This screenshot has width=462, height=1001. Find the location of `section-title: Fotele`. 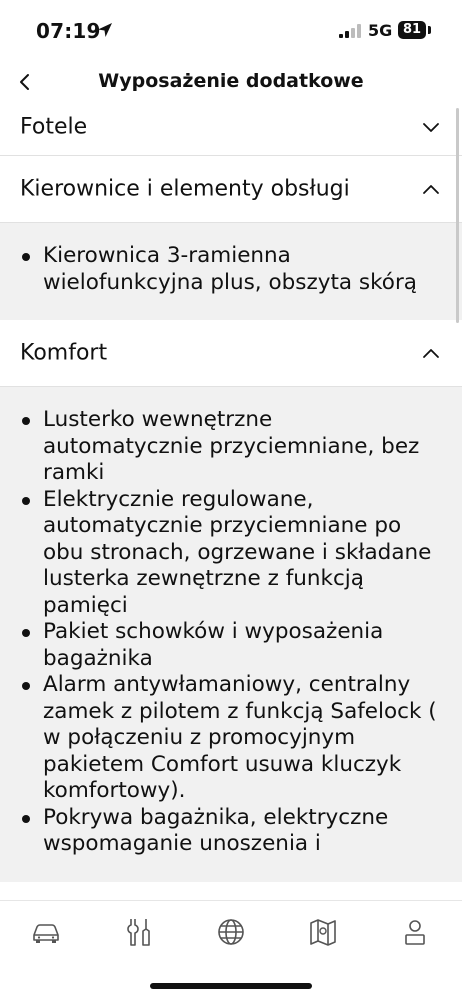

section-title: Fotele is located at coordinates (54, 126).